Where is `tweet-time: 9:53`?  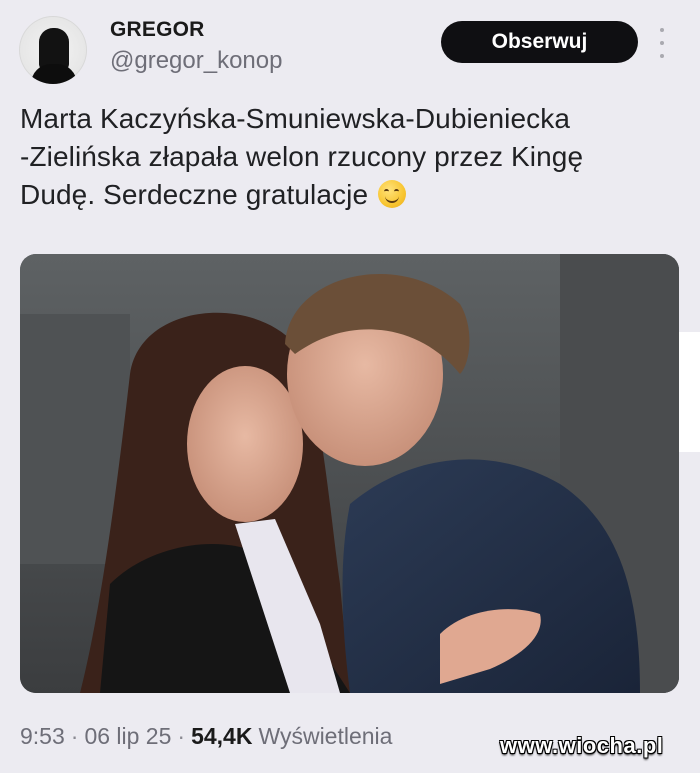 tweet-time: 9:53 is located at coordinates (42, 736).